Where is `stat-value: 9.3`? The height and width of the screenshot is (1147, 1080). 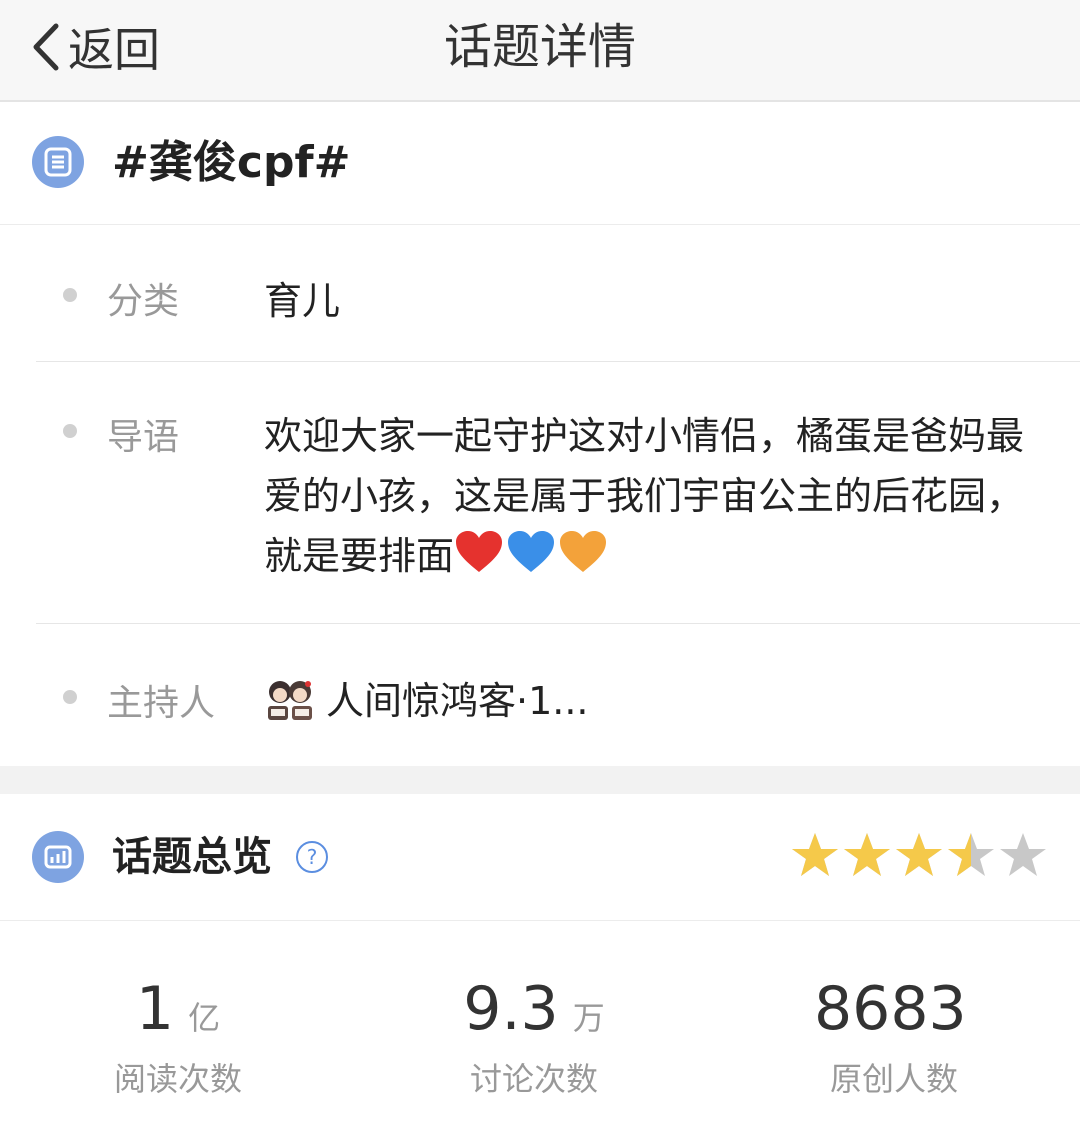
stat-value: 9.3 is located at coordinates (511, 1009).